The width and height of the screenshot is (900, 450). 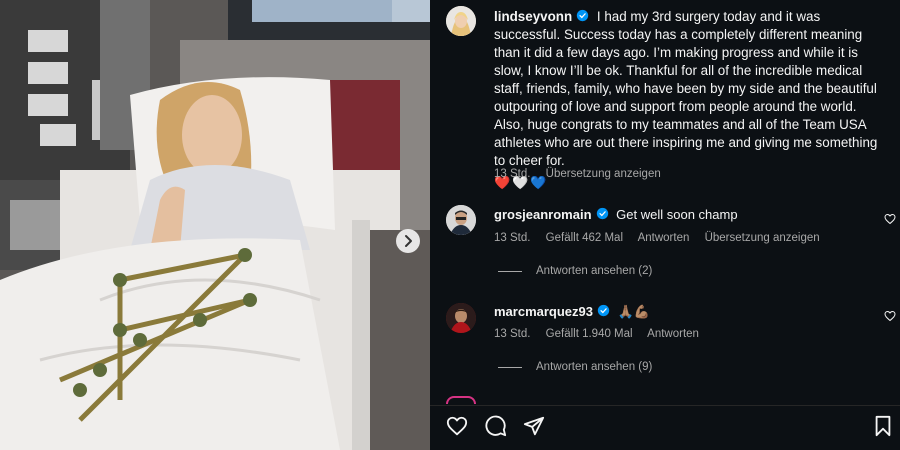 I want to click on view-replies-label: Antworten ansehen (2), so click(x=594, y=271).